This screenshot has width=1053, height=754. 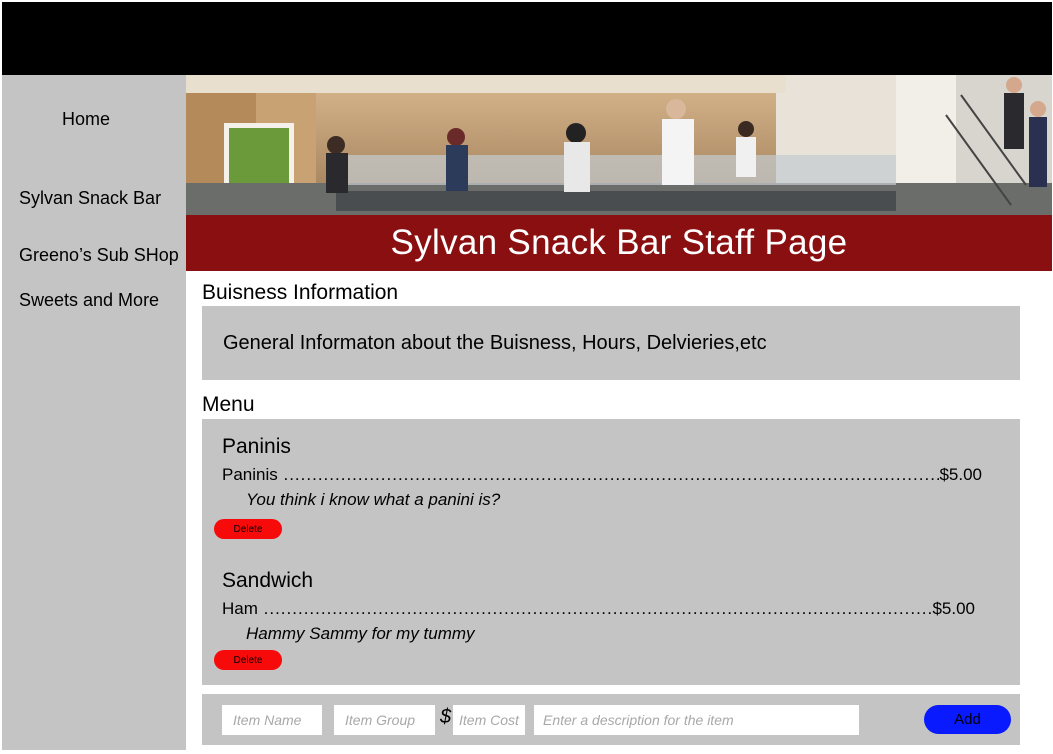 What do you see at coordinates (489, 720) in the screenshot?
I see `item-cost-input` at bounding box center [489, 720].